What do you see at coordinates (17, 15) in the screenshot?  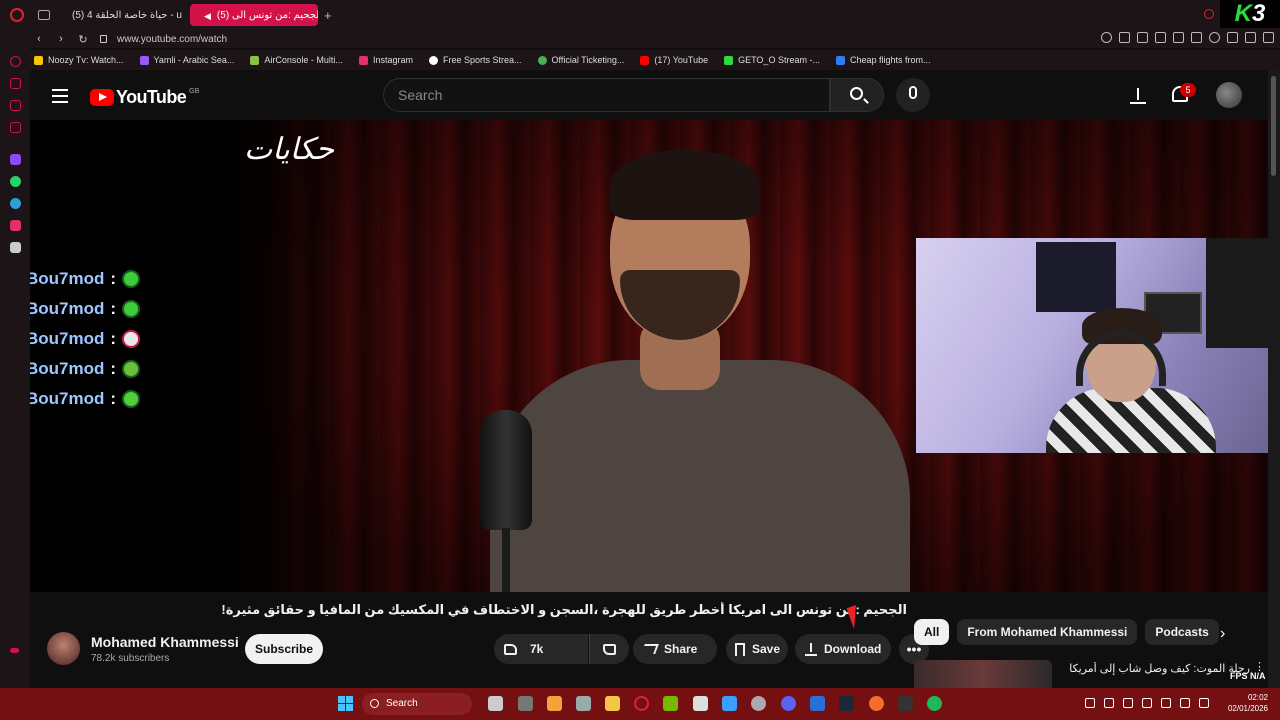 I see `opera-logo-icon` at bounding box center [17, 15].